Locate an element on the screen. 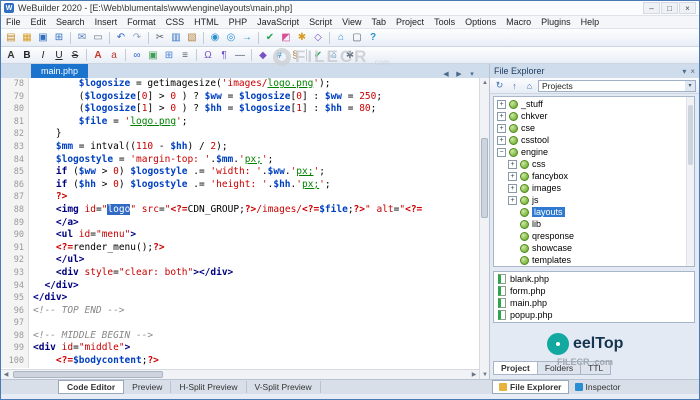 The image size is (700, 400). close-button: × is located at coordinates (687, 8).